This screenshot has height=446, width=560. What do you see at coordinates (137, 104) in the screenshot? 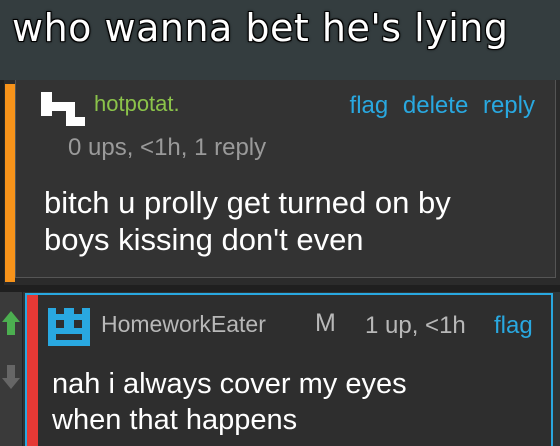
I see `username-link: hotpotat.` at bounding box center [137, 104].